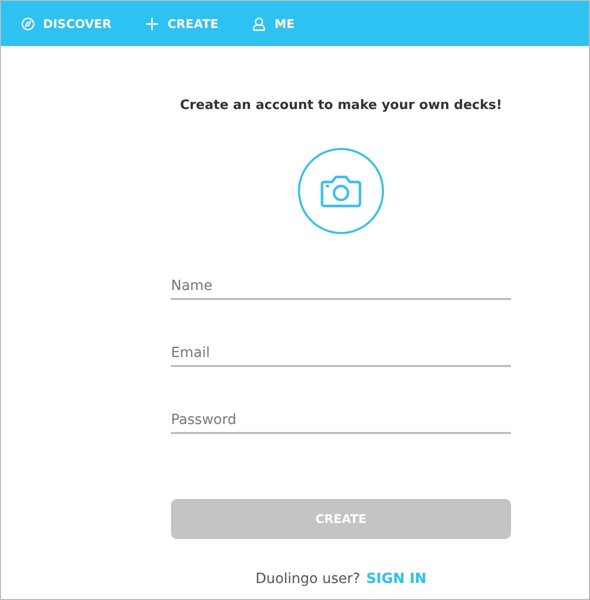 The image size is (590, 600). What do you see at coordinates (259, 23) in the screenshot?
I see `person-icon` at bounding box center [259, 23].